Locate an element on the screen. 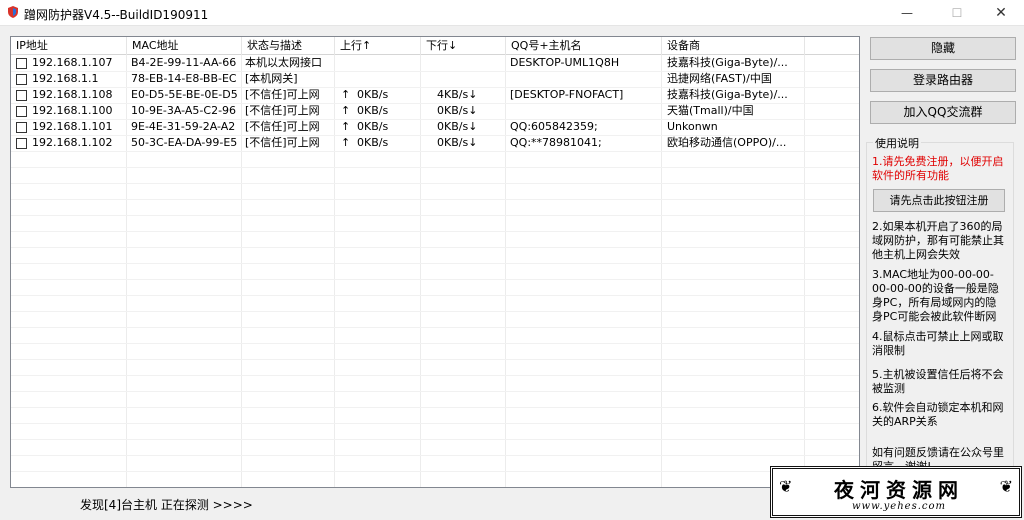  join-qq-group-button: 加入QQ交流群 is located at coordinates (943, 112).